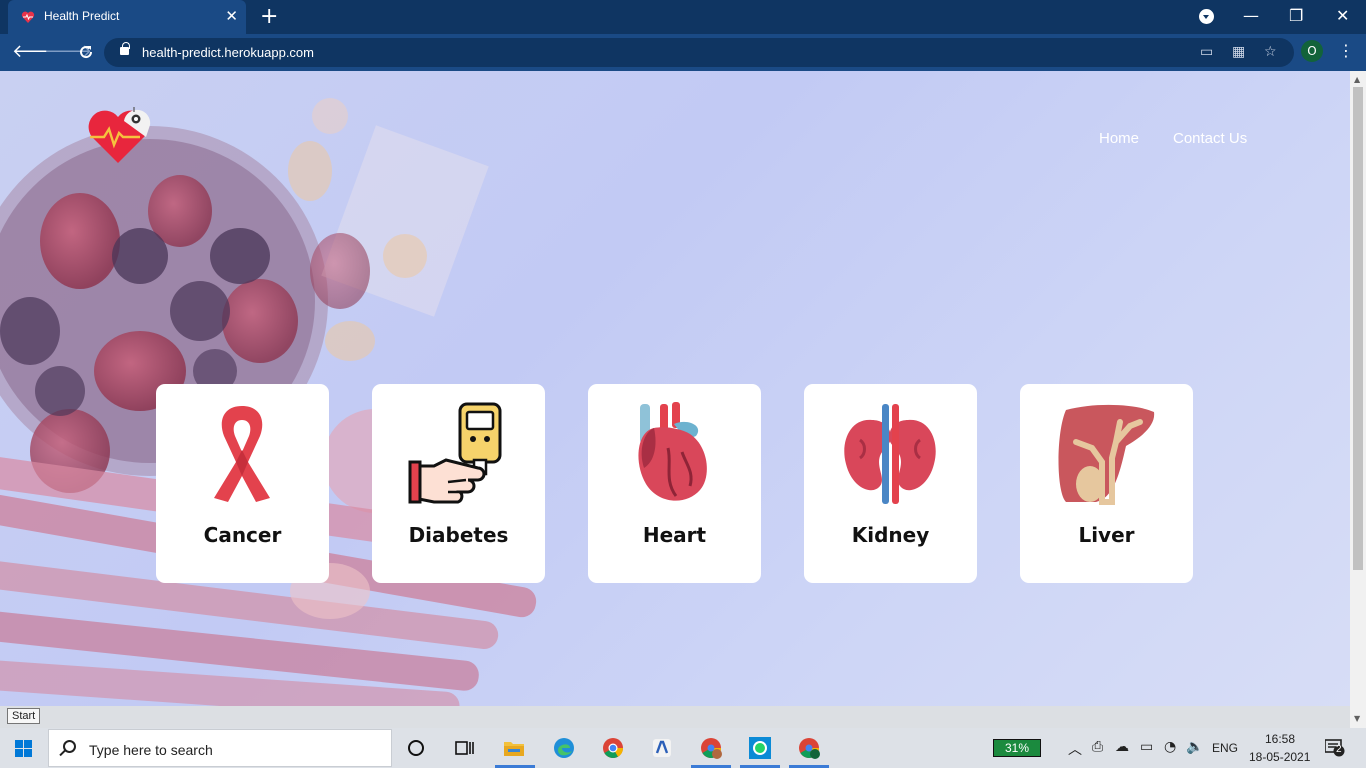 This screenshot has height=768, width=1366. Describe the element at coordinates (125, 48) in the screenshot. I see `lock-icon` at that location.